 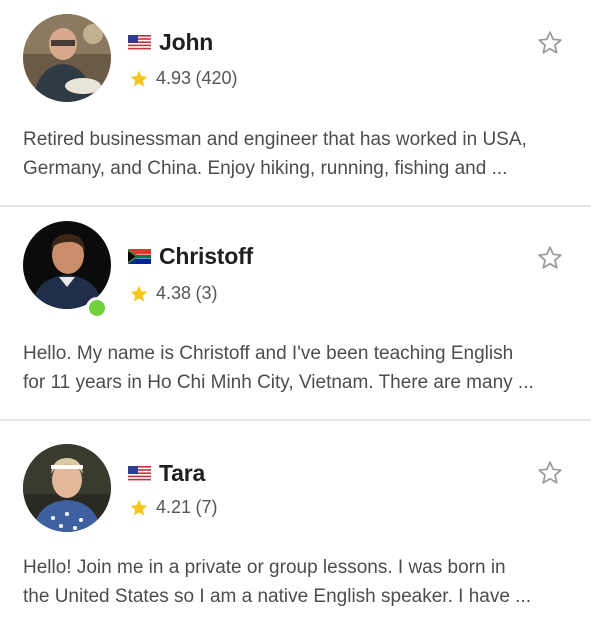 What do you see at coordinates (97, 308) in the screenshot?
I see `online-status-indicator` at bounding box center [97, 308].